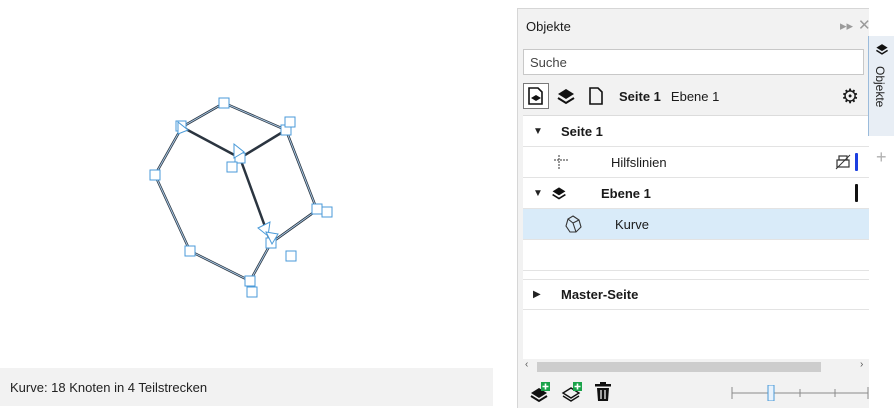  Describe the element at coordinates (696, 162) in the screenshot. I see `tree-row-guidelines: Hilfslinien` at that location.